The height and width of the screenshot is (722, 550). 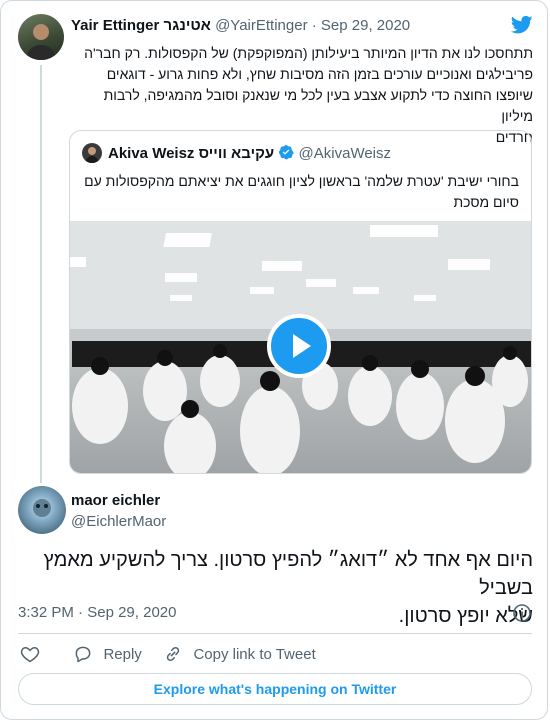 What do you see at coordinates (522, 613) in the screenshot?
I see `info-icon` at bounding box center [522, 613].